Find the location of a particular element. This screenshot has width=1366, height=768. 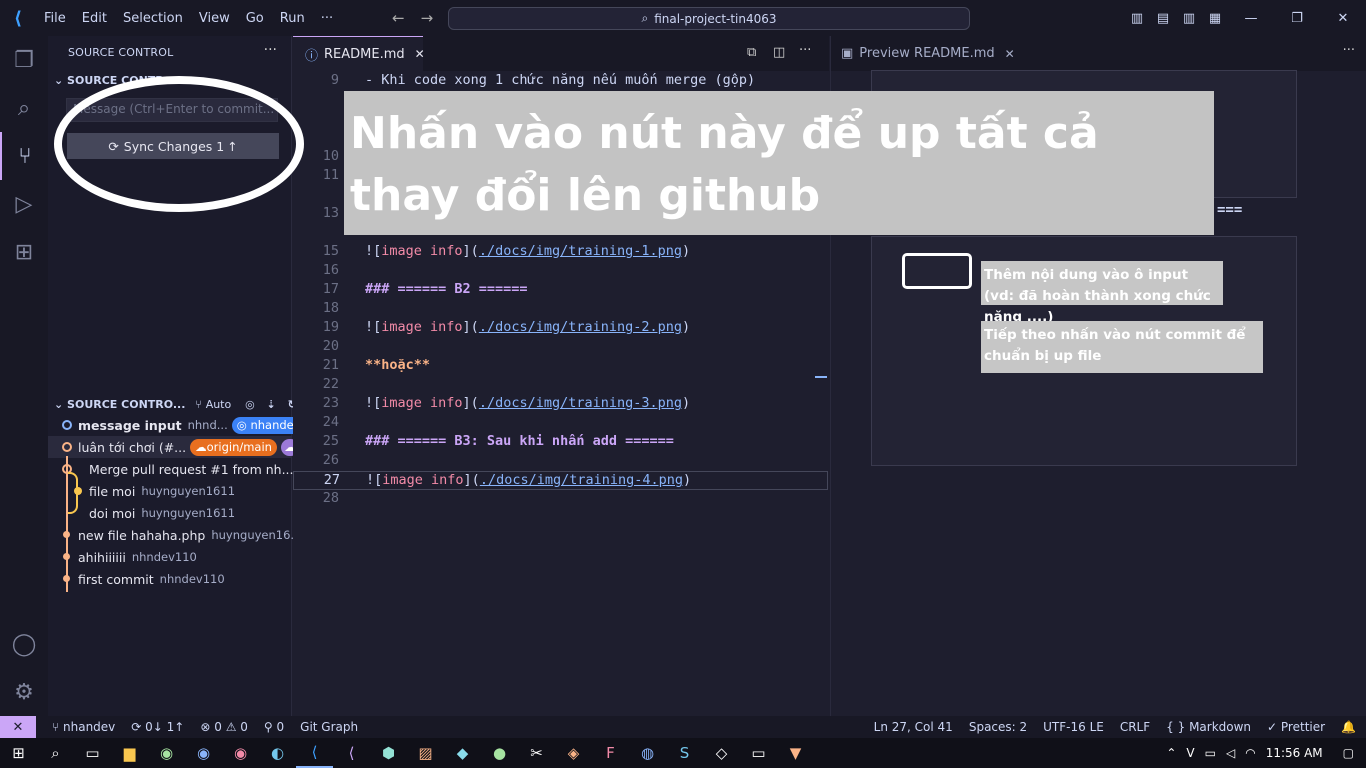

menu-more: ··· is located at coordinates (327, 18).